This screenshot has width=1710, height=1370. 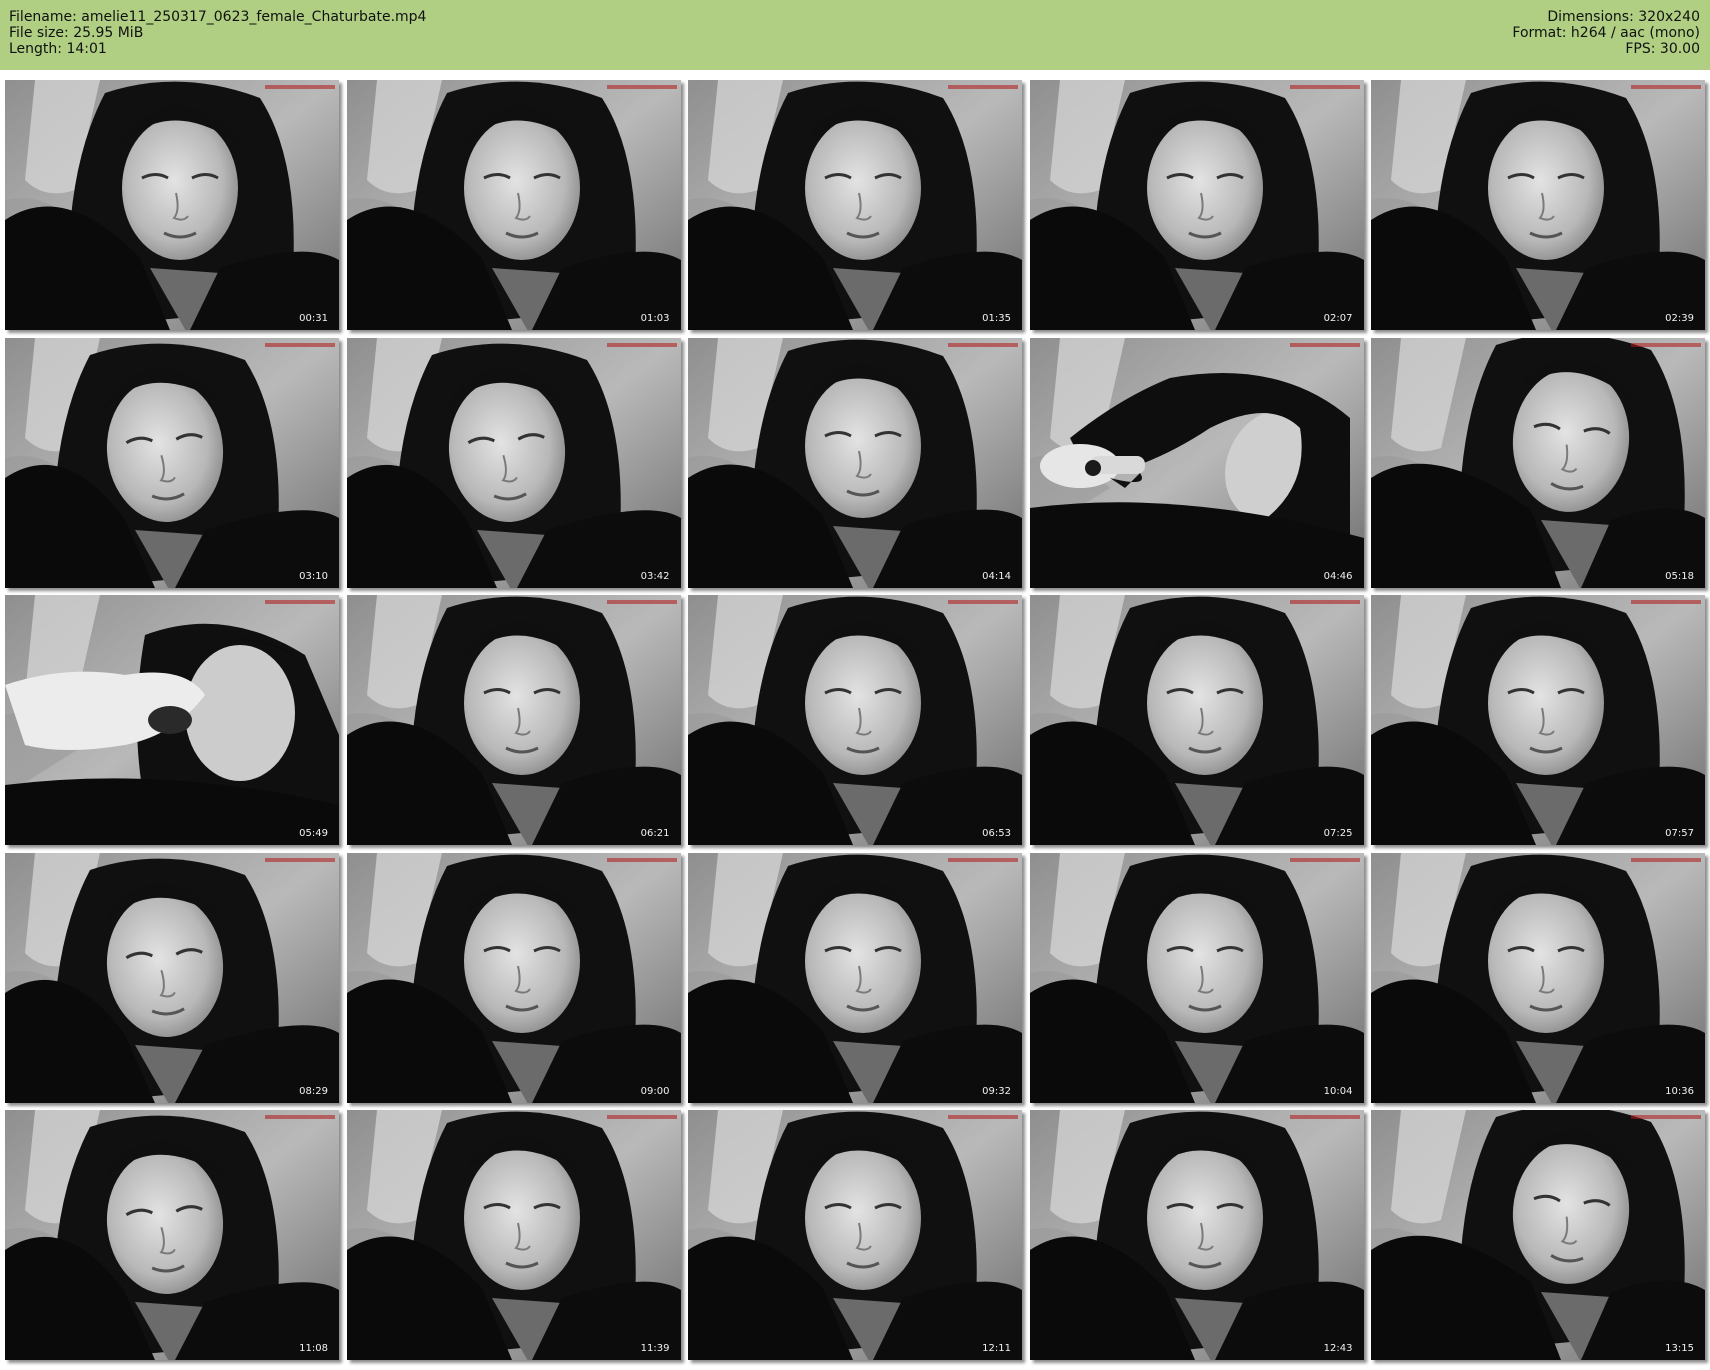 I want to click on thumbnail-timestamp: 09:00, so click(x=655, y=1091).